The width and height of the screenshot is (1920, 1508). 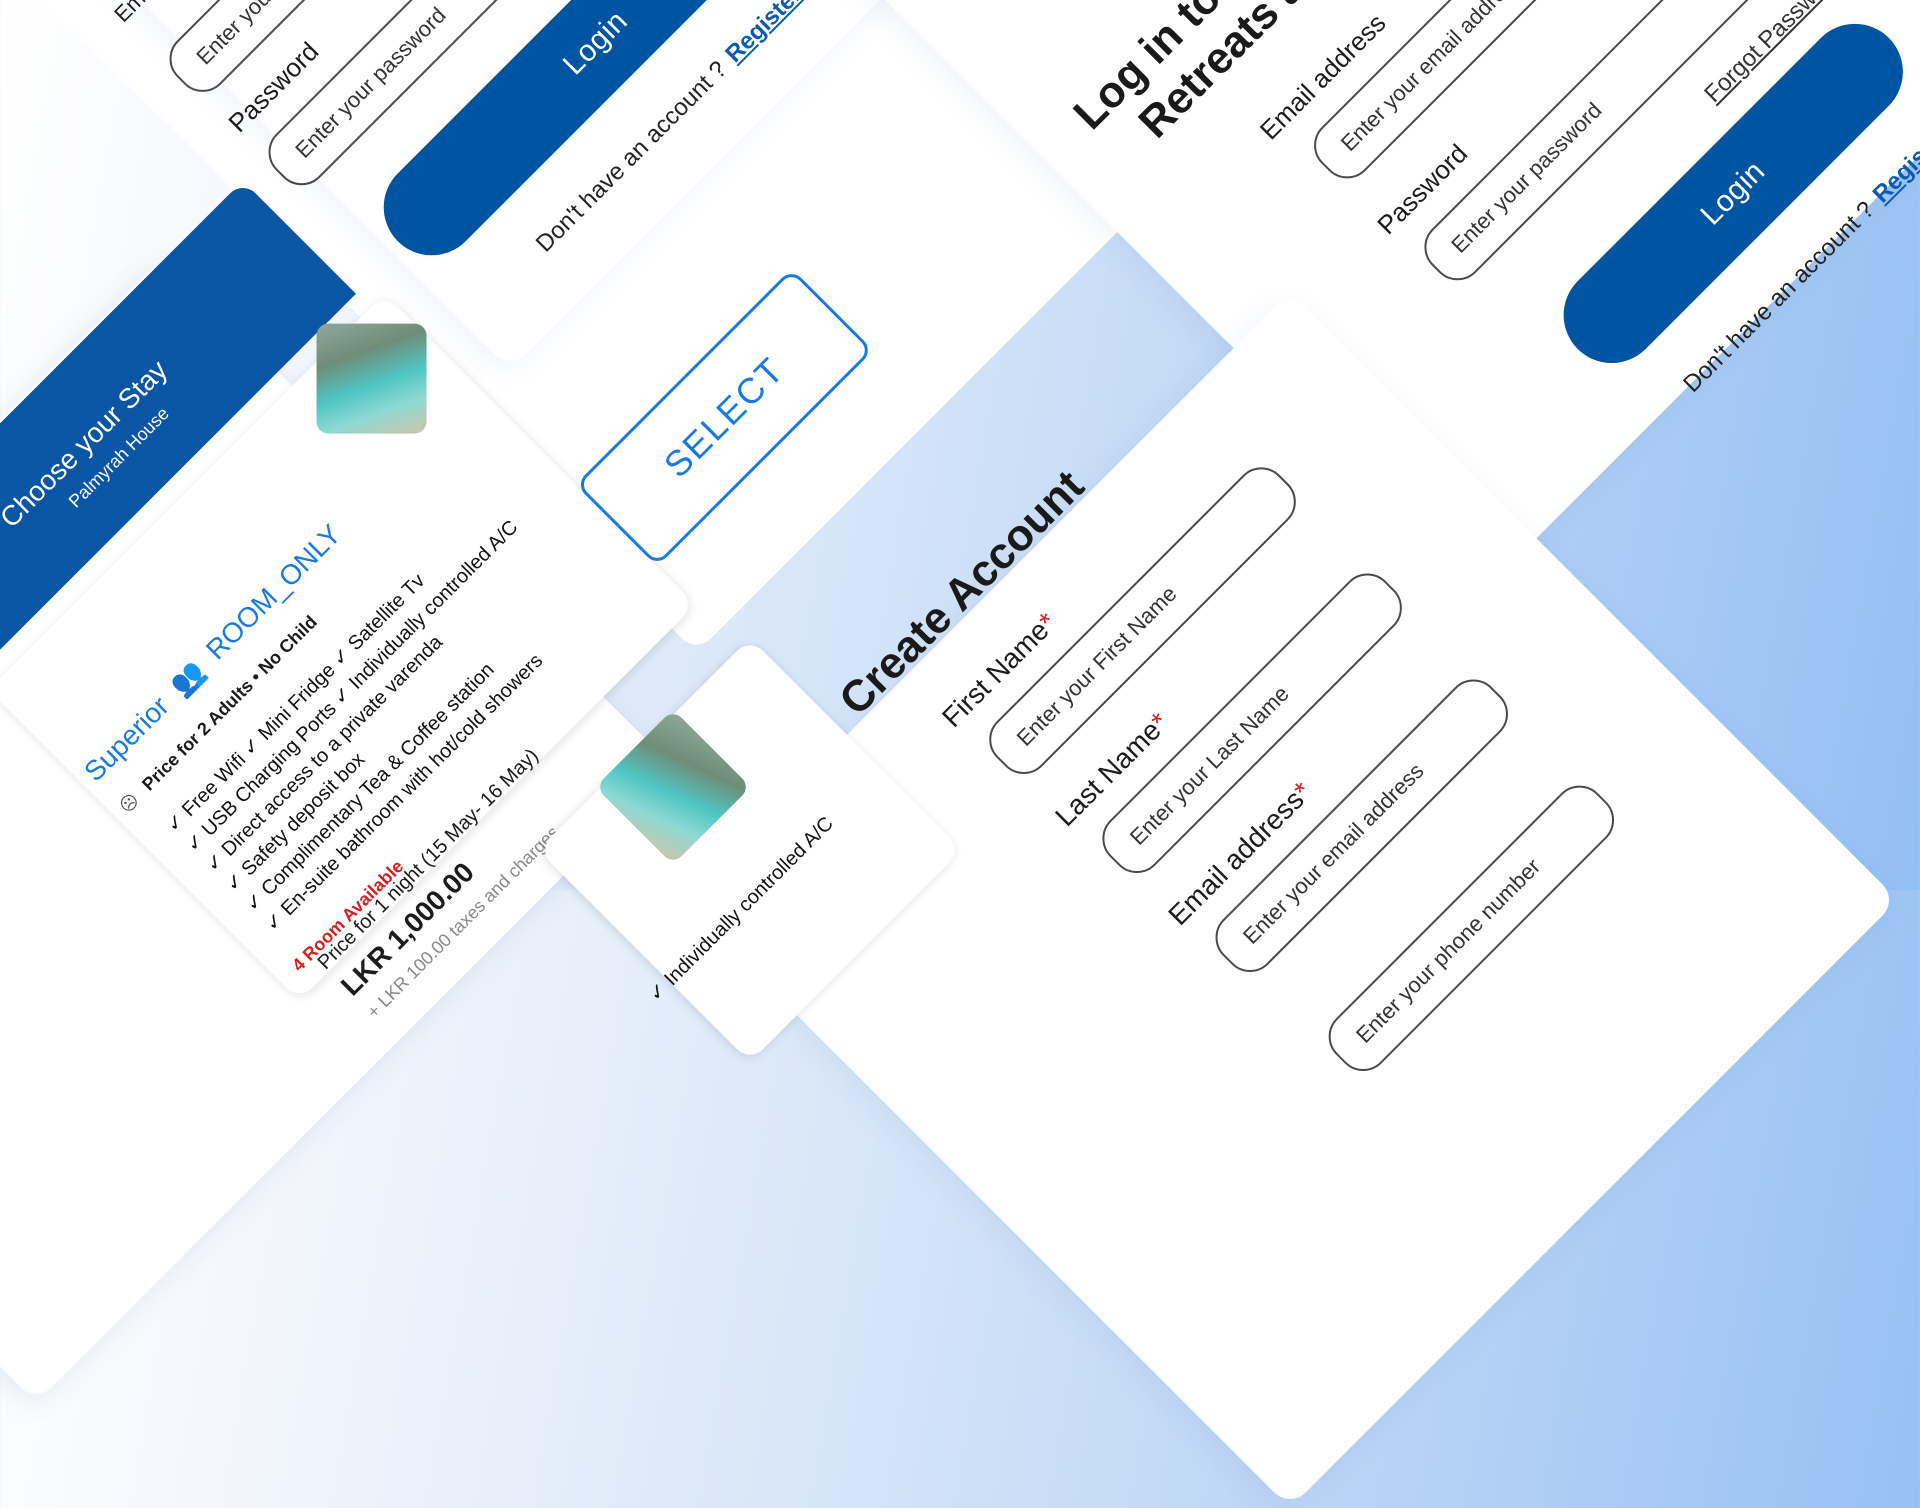 I want to click on room-photo, so click(x=371, y=378).